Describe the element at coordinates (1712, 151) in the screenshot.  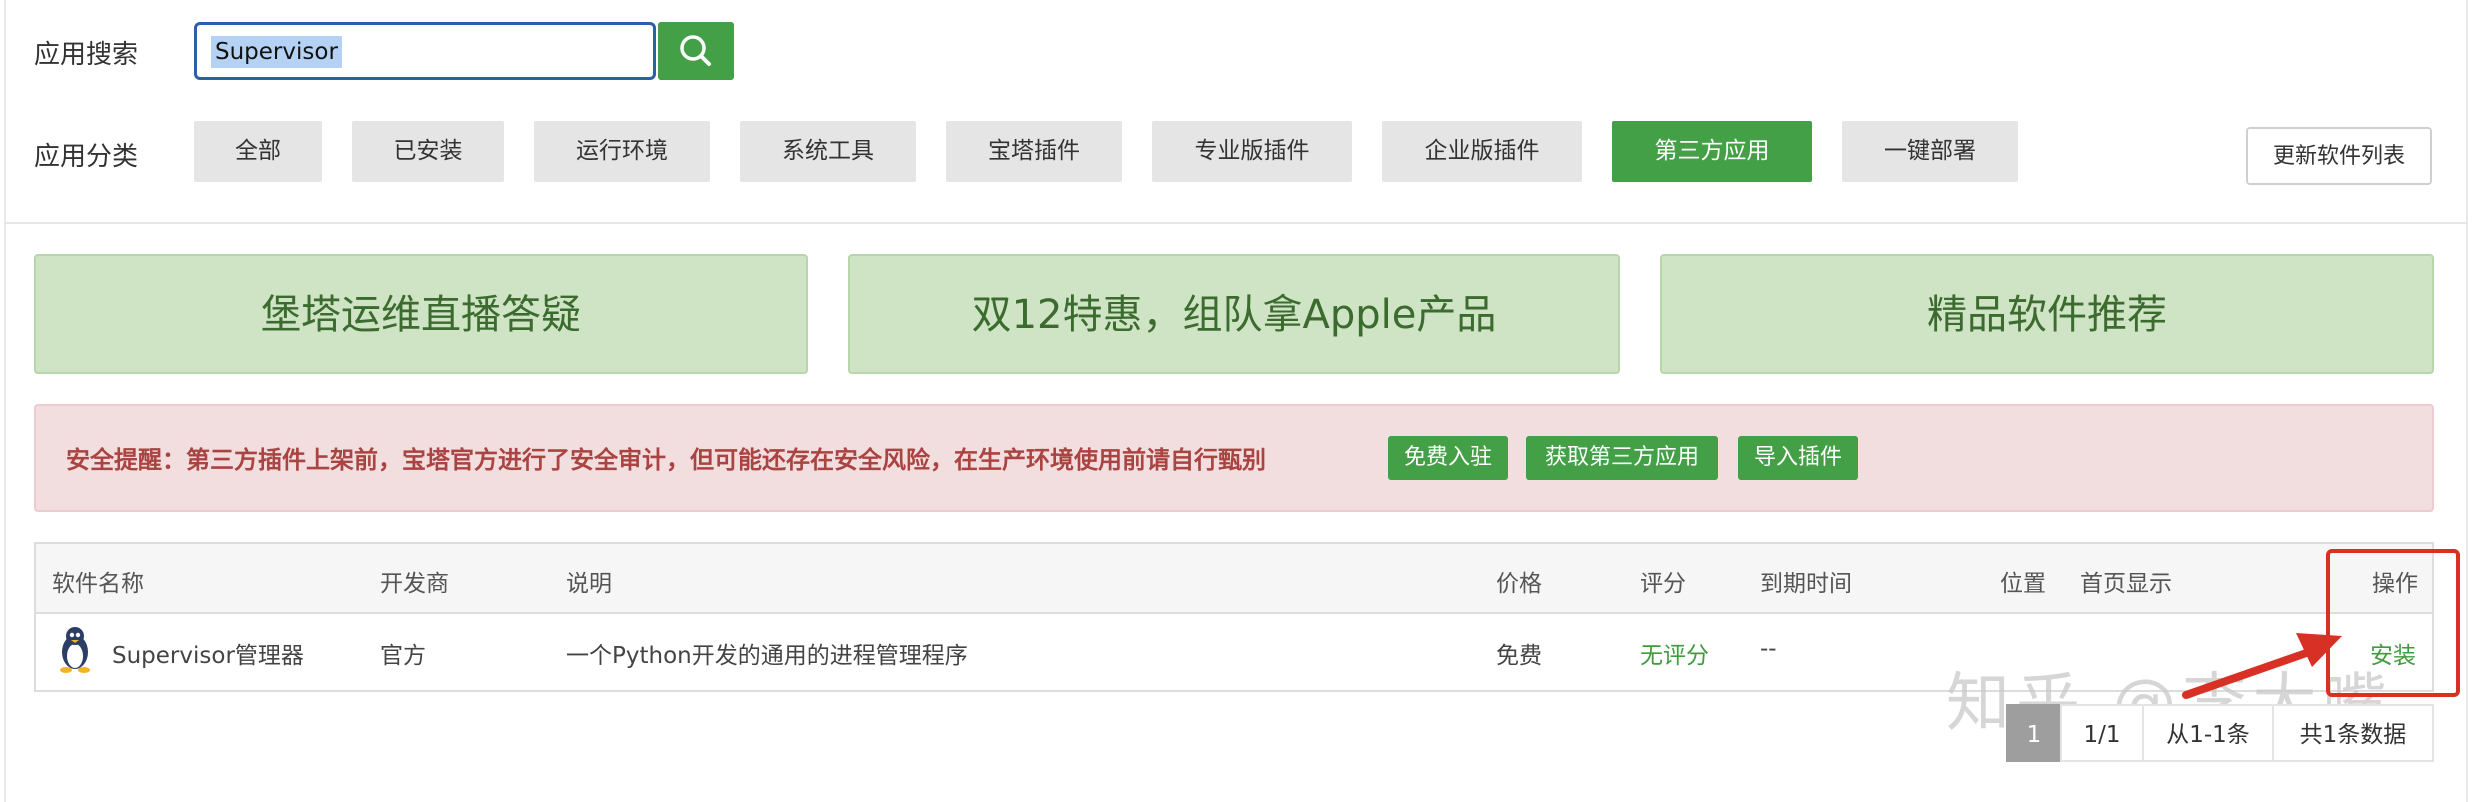
I see `tab-third-party: 第三方应用` at that location.